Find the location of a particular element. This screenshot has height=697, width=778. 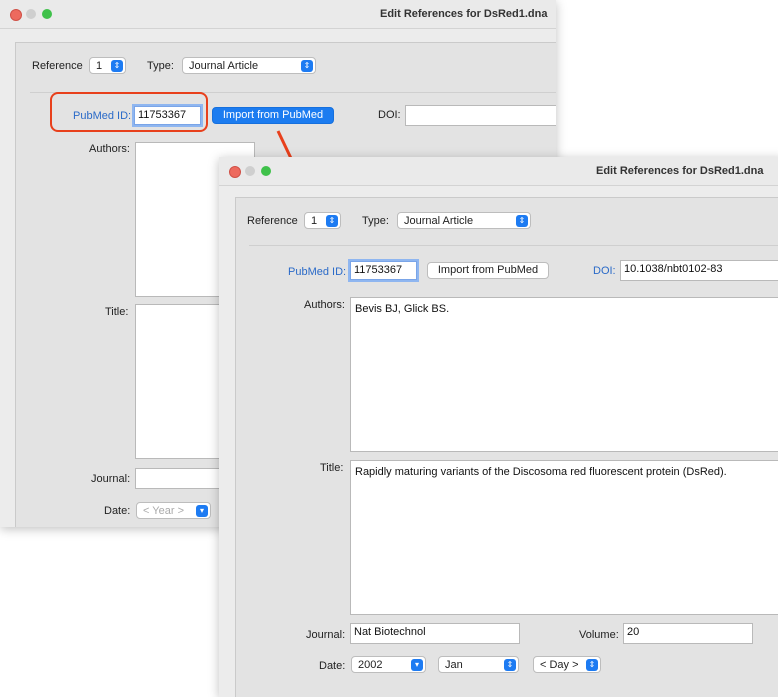

year-select: 2002 ▾ is located at coordinates (388, 664).